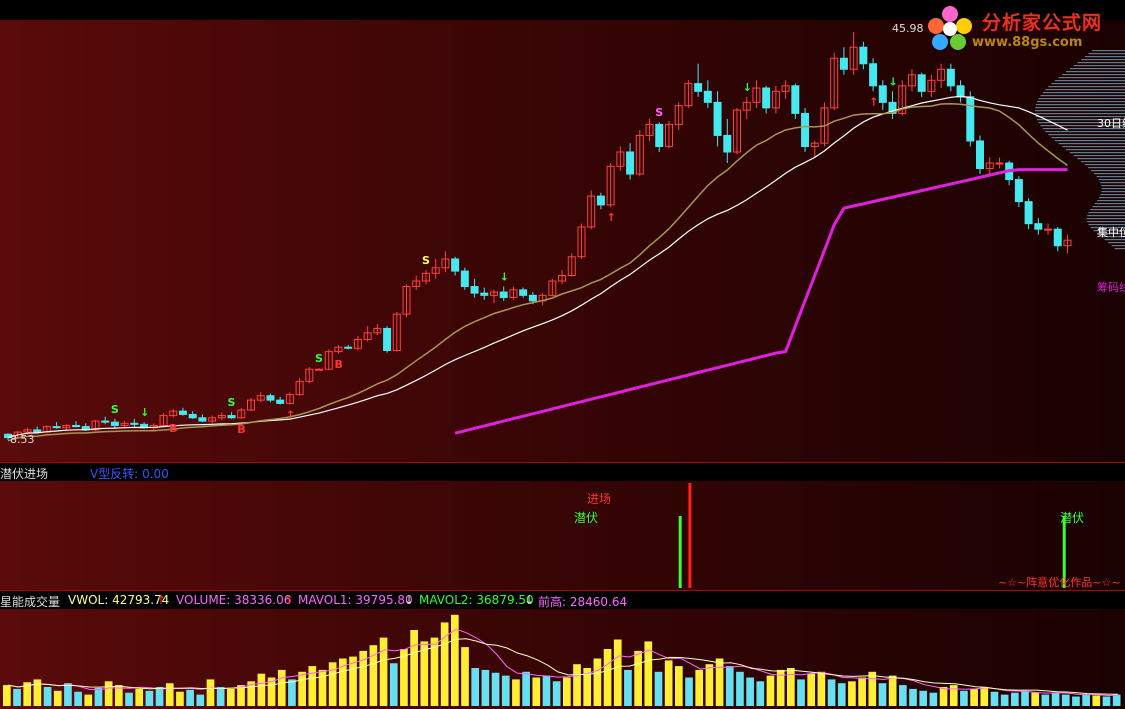 The image size is (1125, 709). Describe the element at coordinates (1072, 518) in the screenshot. I see `ambush-label: 潜伏` at that location.